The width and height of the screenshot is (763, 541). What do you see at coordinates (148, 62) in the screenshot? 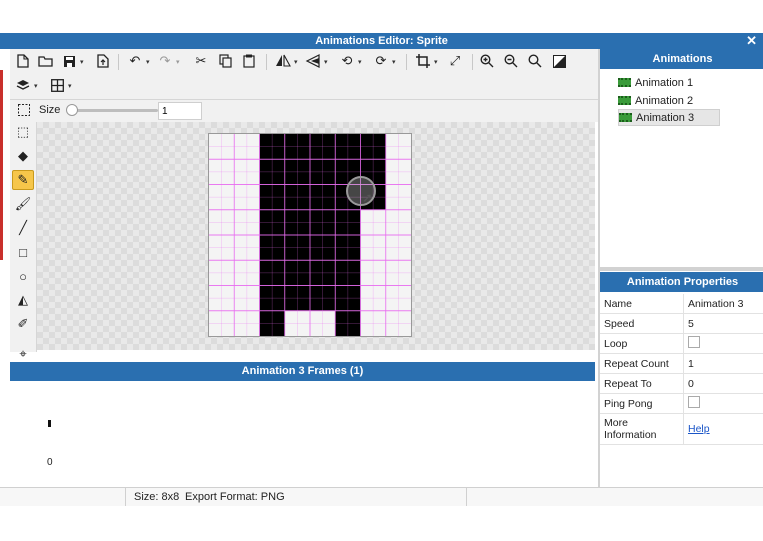
I see `undo-dropdown-icon: ▾` at bounding box center [148, 62].